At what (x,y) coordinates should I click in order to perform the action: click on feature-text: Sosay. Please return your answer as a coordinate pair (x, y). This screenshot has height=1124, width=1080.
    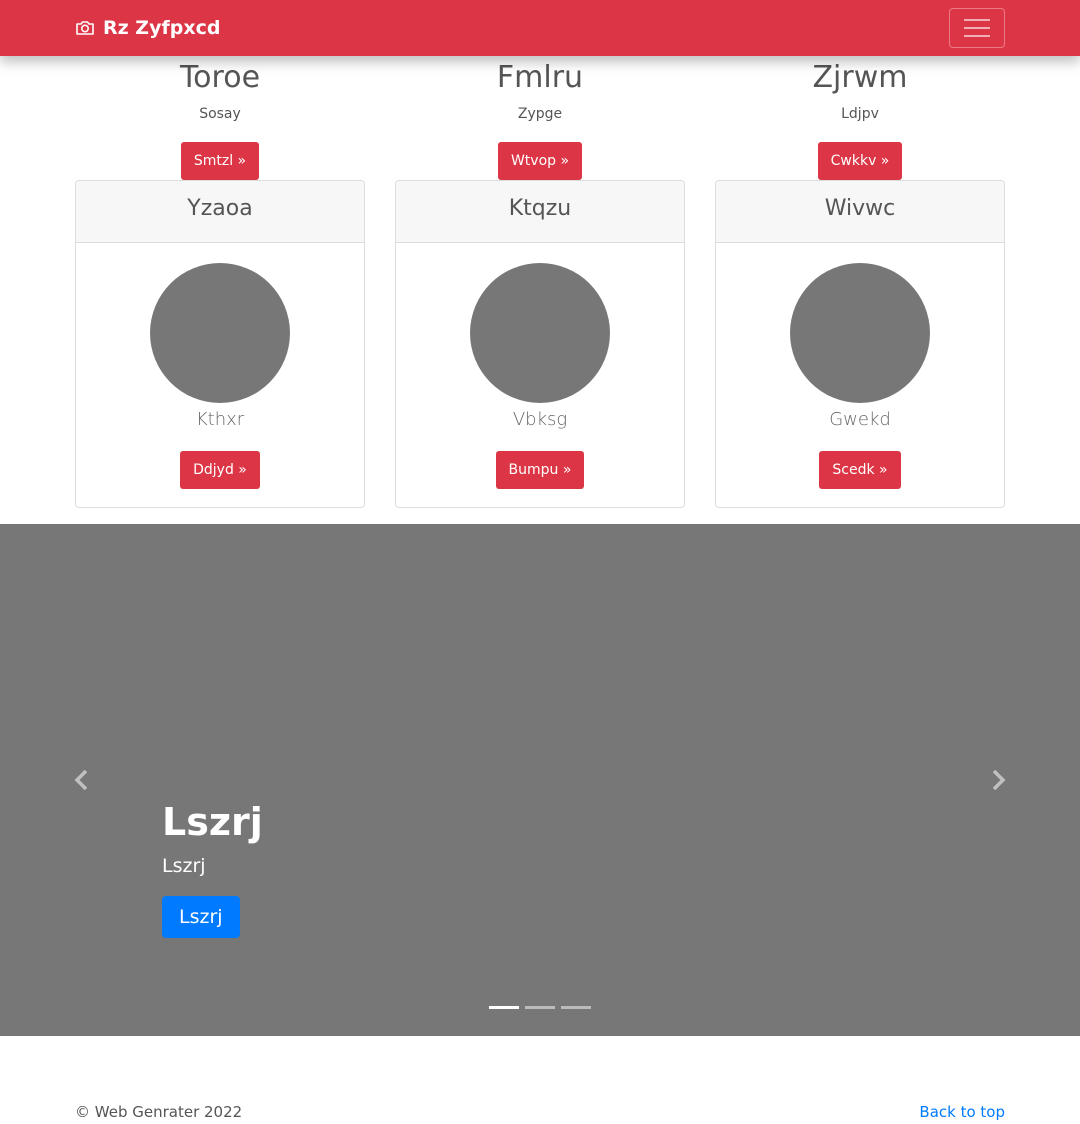
    Looking at the image, I should click on (220, 114).